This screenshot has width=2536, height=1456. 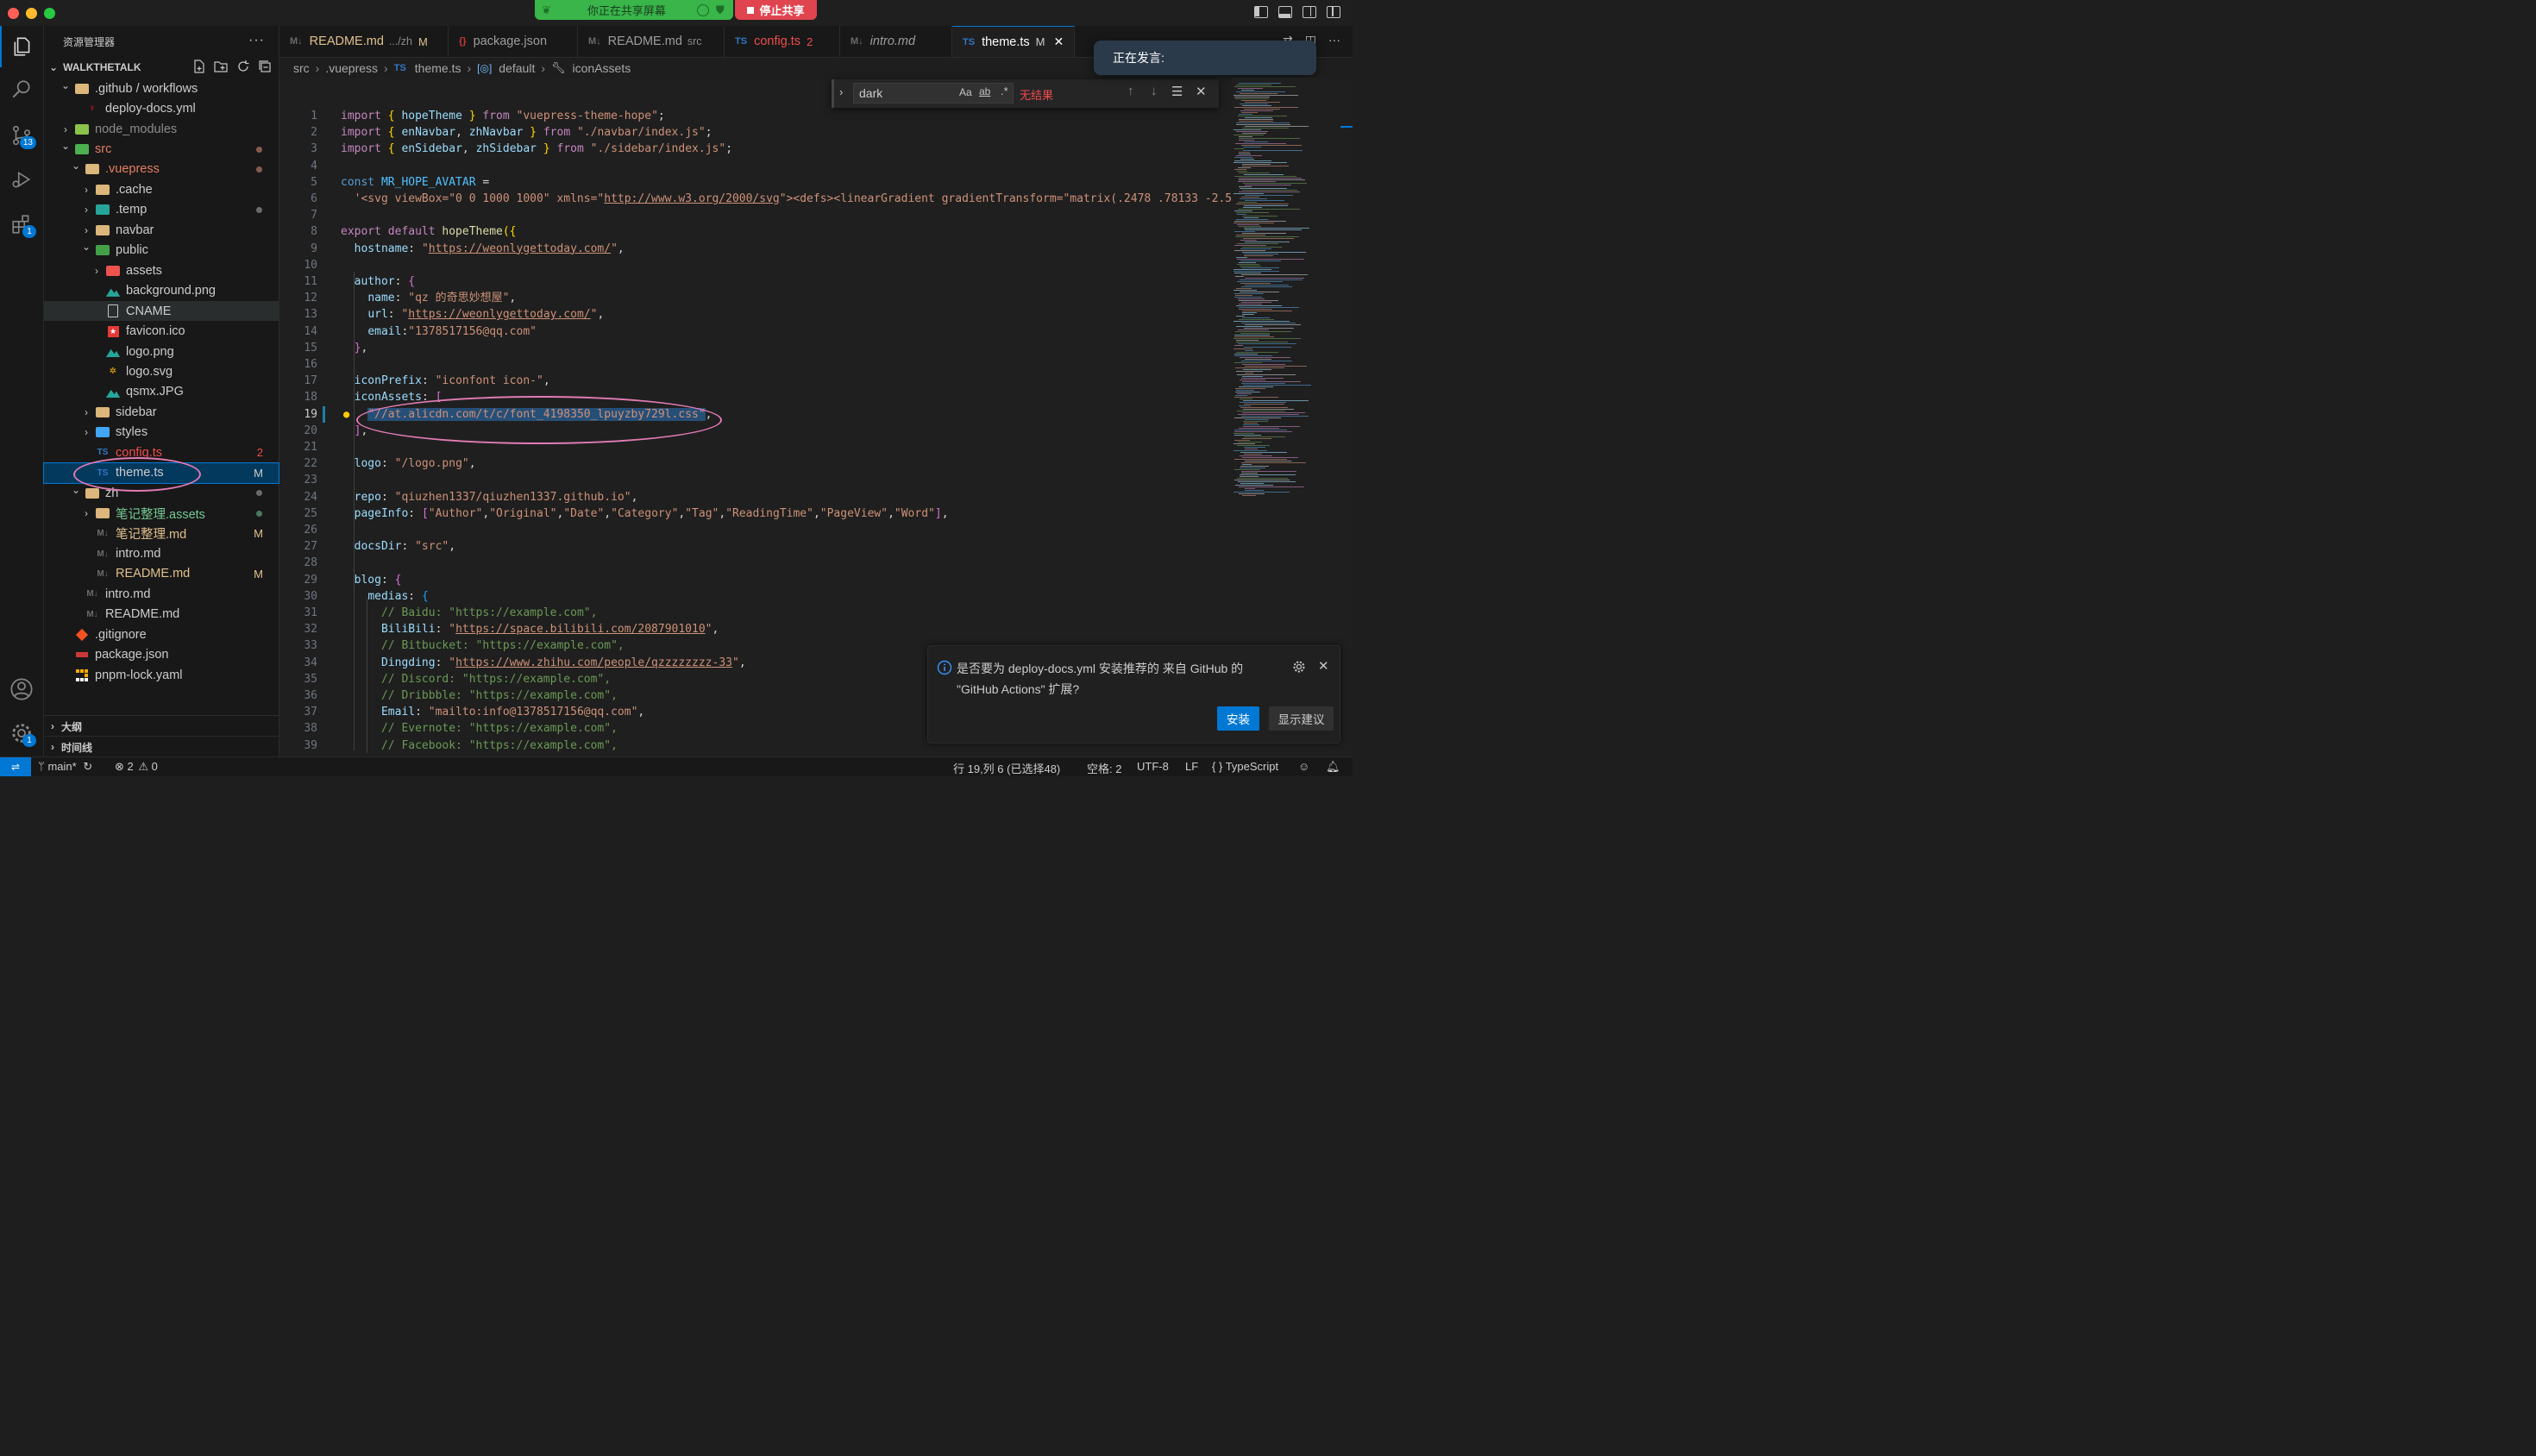 I want to click on show-recommendations-button: 显示建议, so click(x=1301, y=719).